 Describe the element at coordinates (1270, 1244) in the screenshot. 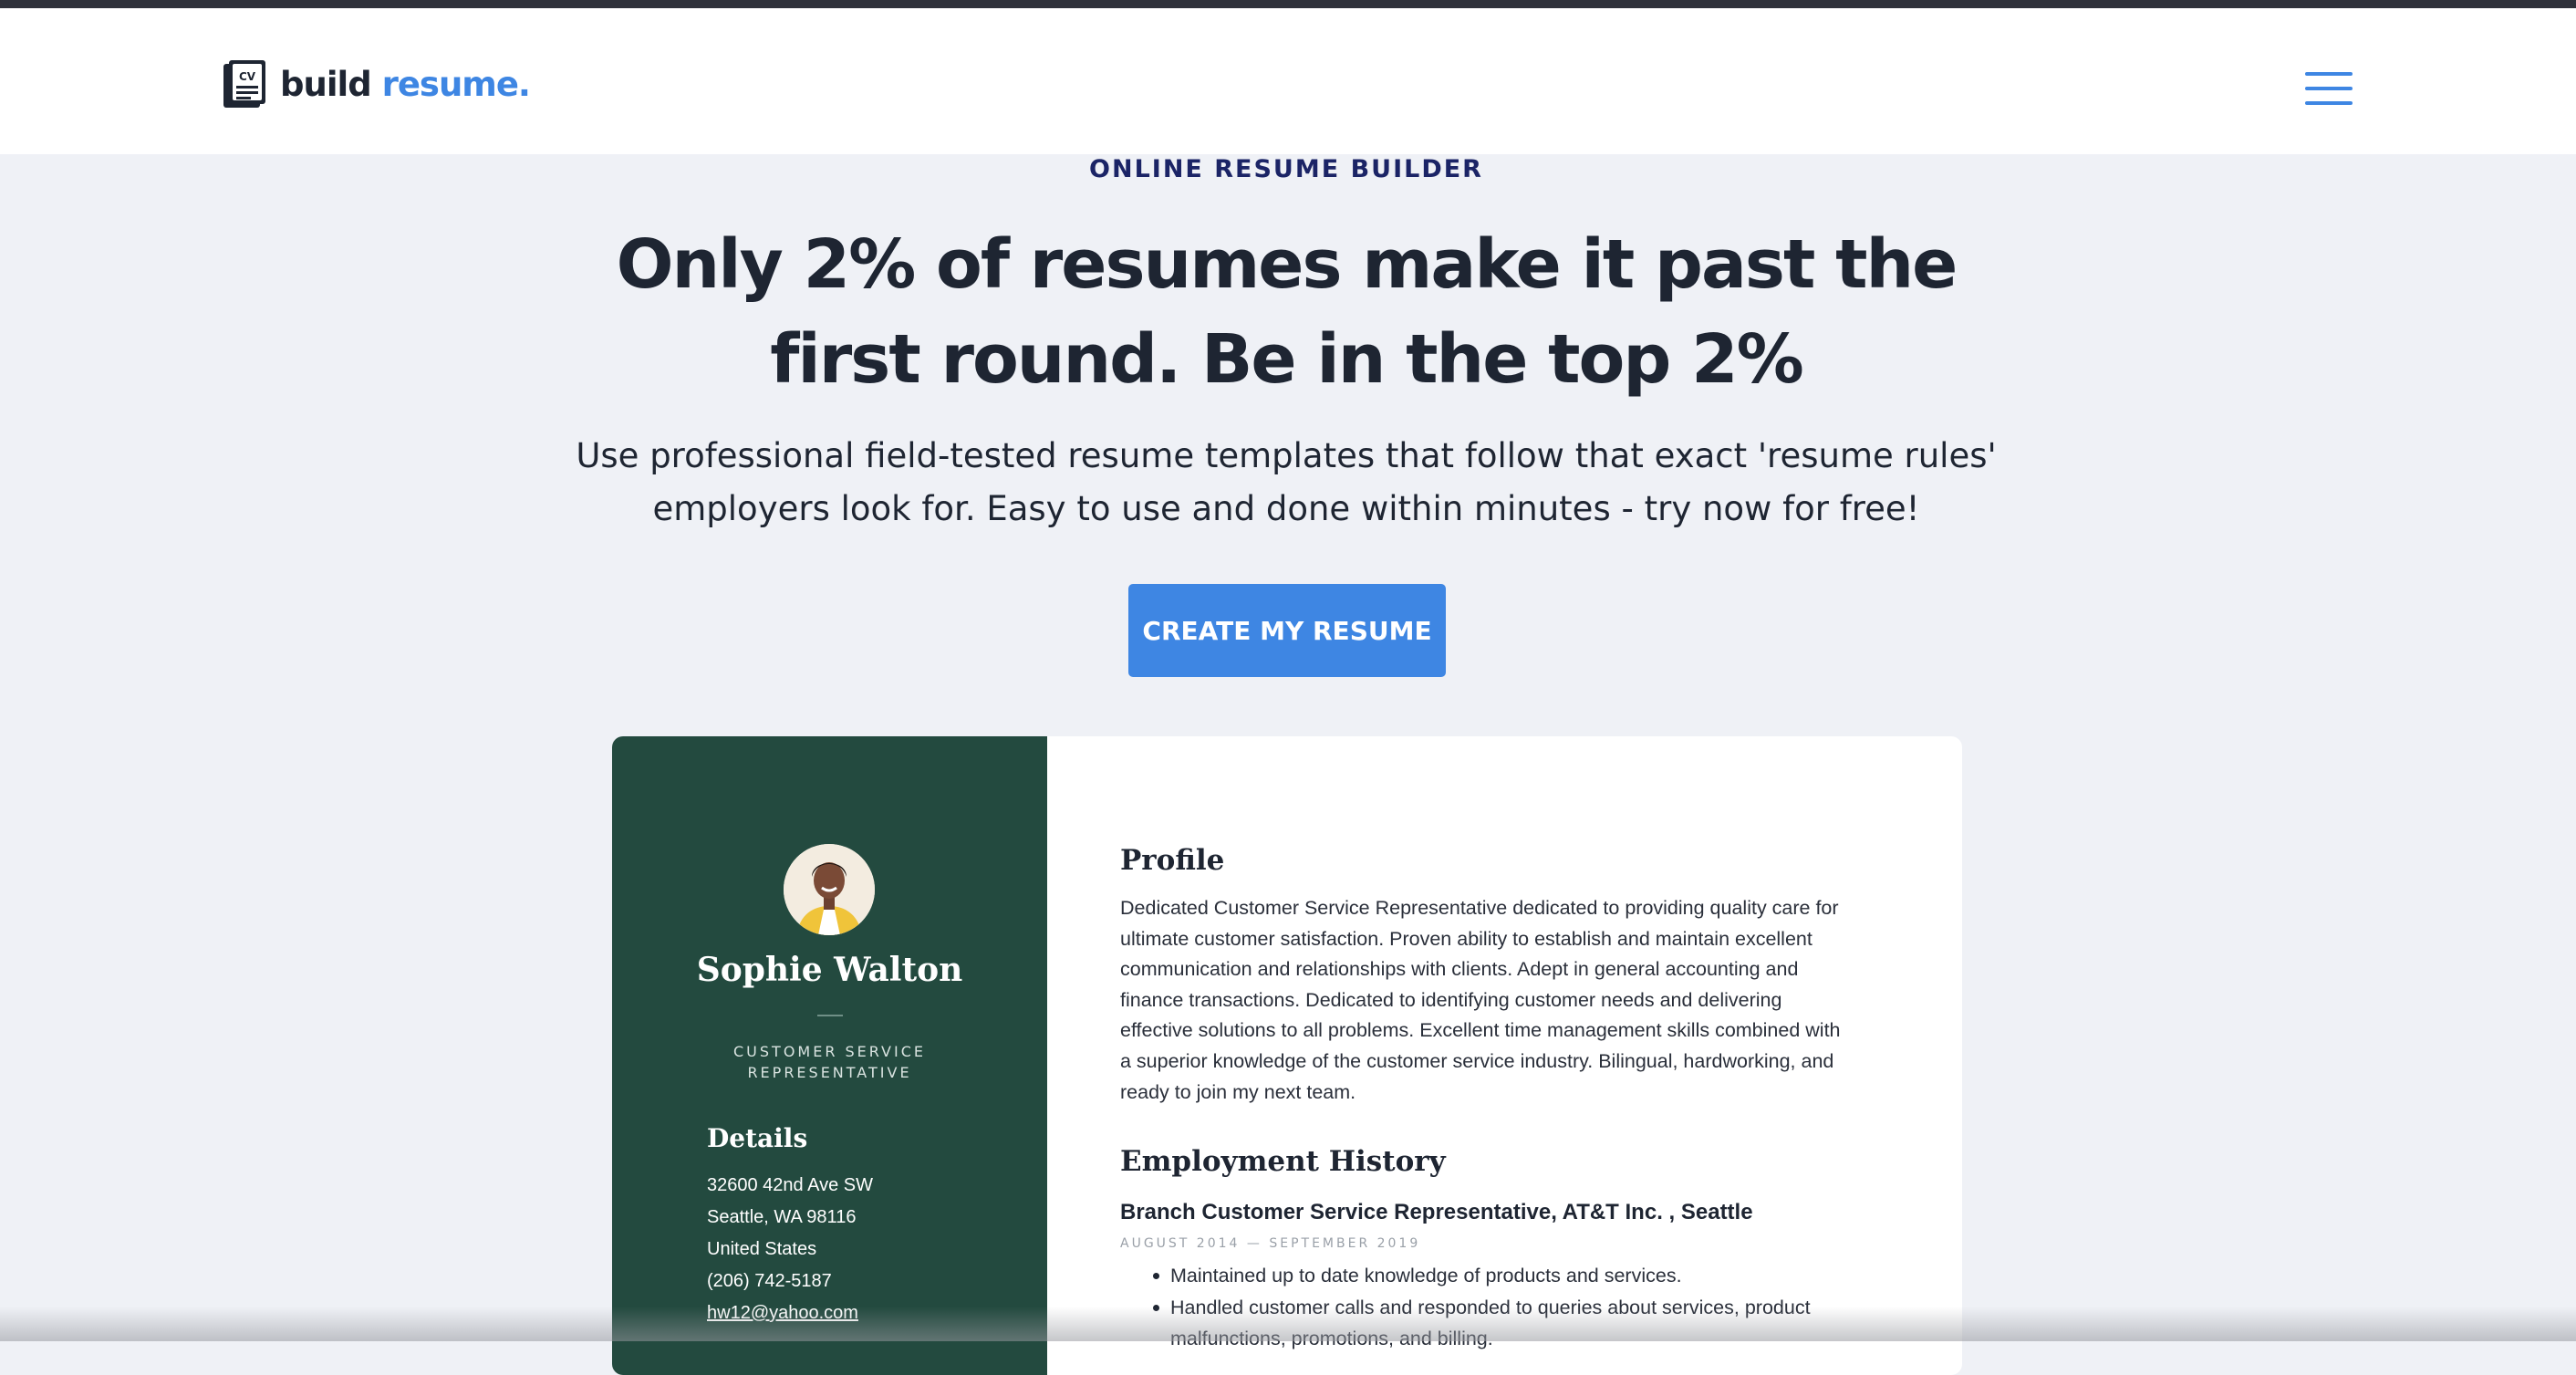

I see `job-dates: AUGUST 2014 — SEPTEMBER 2019` at that location.